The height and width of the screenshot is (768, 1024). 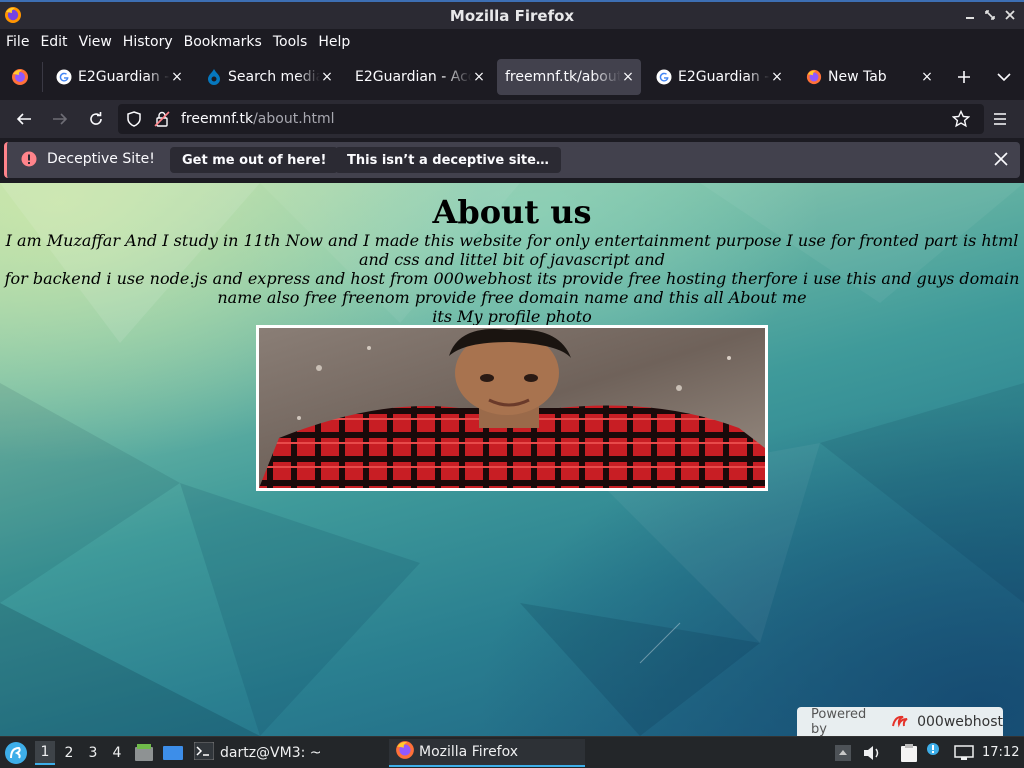 What do you see at coordinates (223, 42) in the screenshot?
I see `menu-bookmarks: Bookmarks` at bounding box center [223, 42].